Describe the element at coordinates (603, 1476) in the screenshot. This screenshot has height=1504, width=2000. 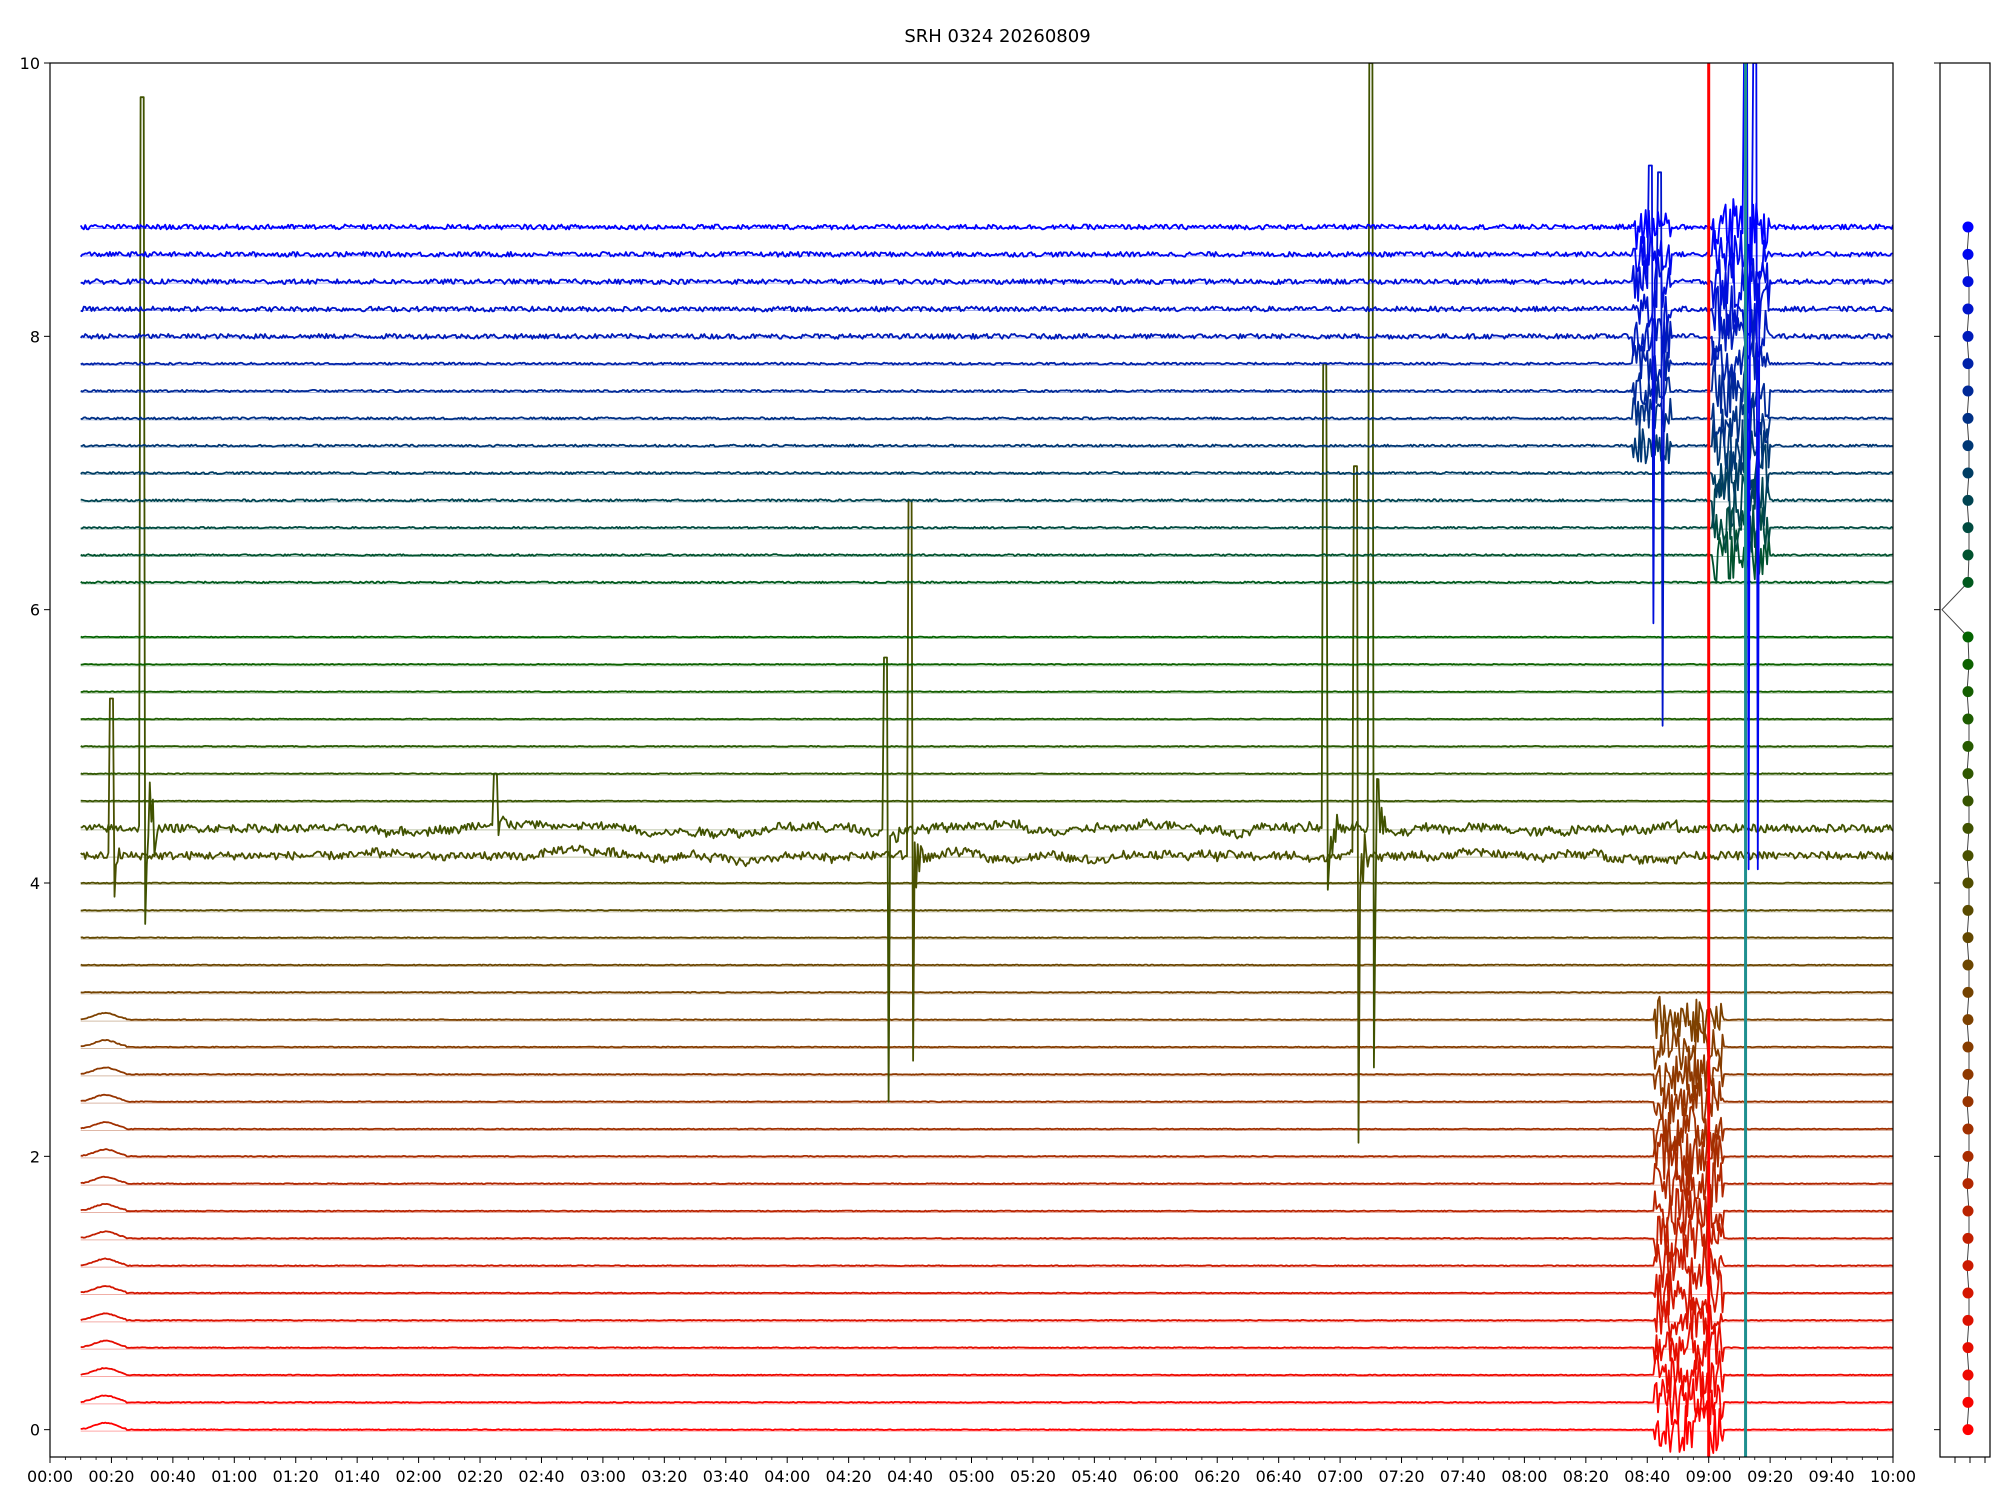
I see `x-tick-label-9: 03:00` at that location.